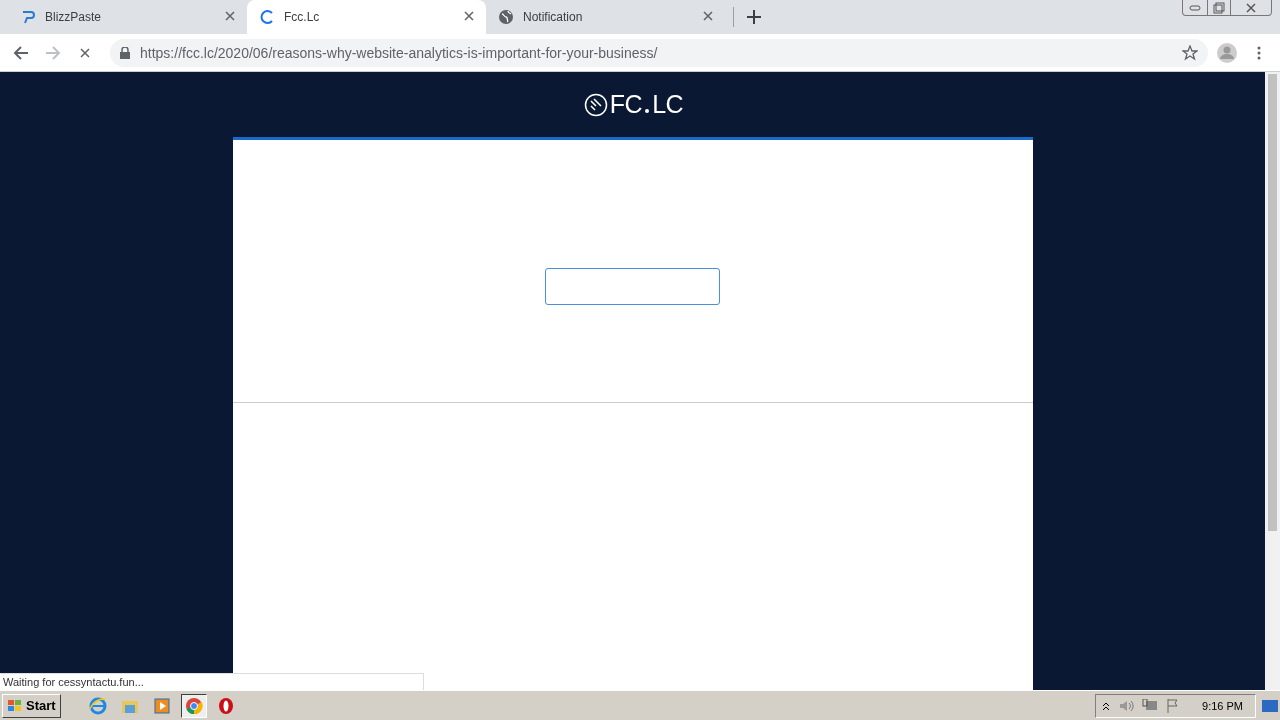 This screenshot has height=720, width=1280. What do you see at coordinates (125, 52) in the screenshot?
I see `lock-icon` at bounding box center [125, 52].